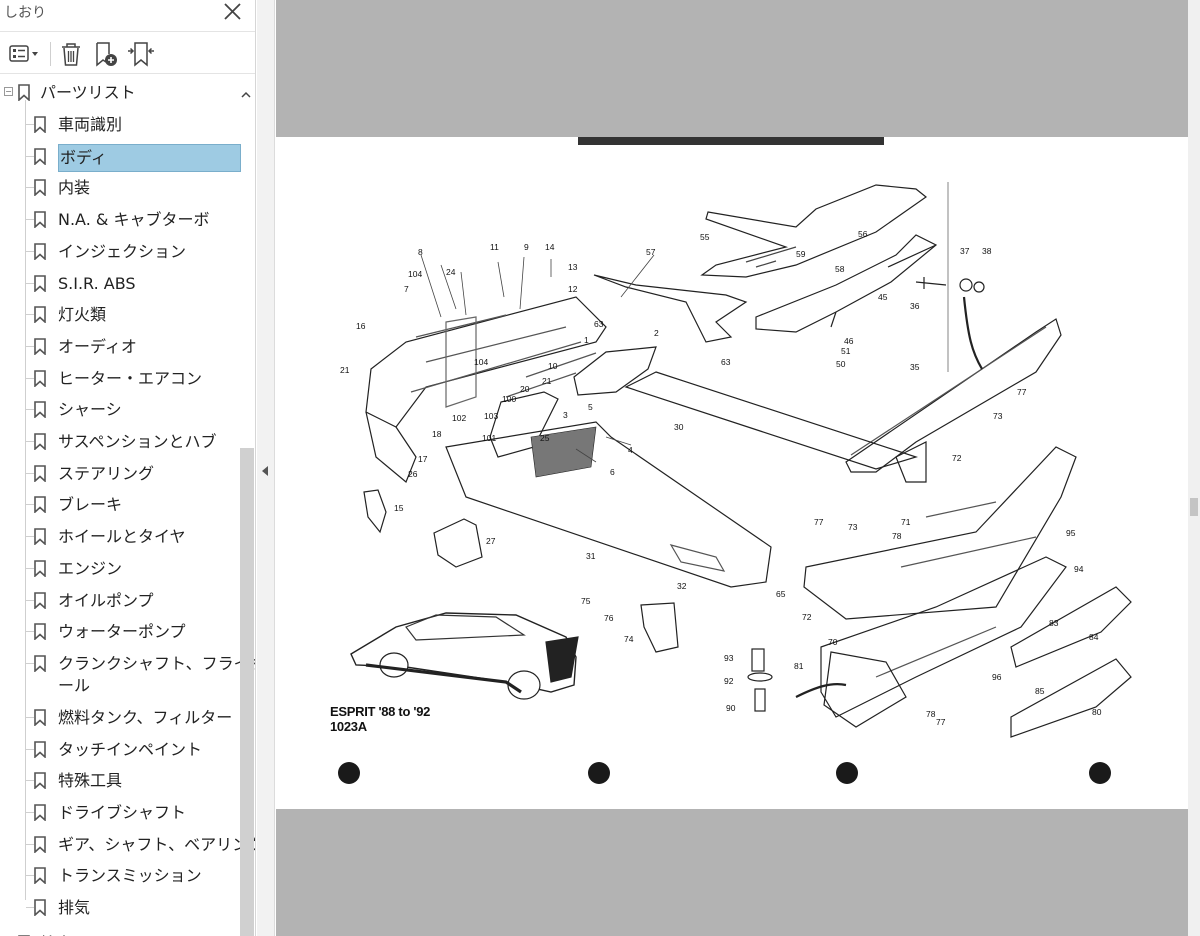 This screenshot has width=1200, height=936. I want to click on document-scrollbar-thumb, so click(1194, 507).